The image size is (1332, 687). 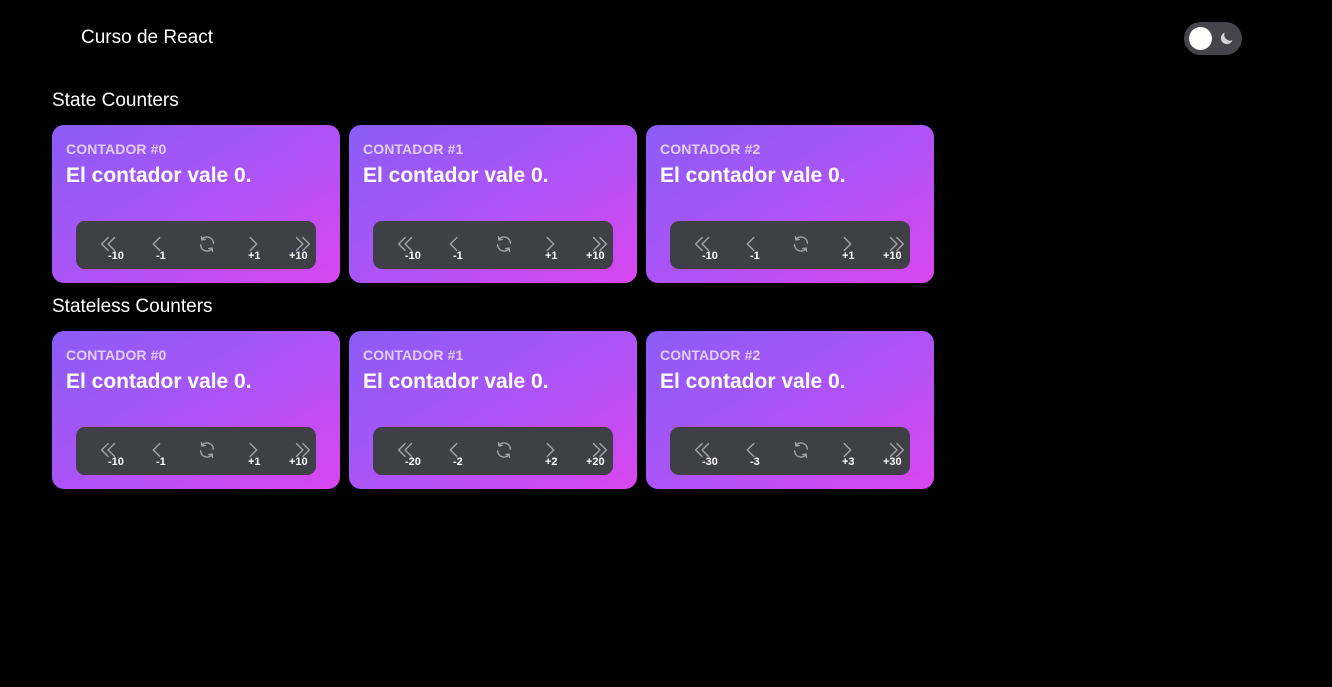 I want to click on counter-controls: -30 -3 +3 +30, so click(x=790, y=451).